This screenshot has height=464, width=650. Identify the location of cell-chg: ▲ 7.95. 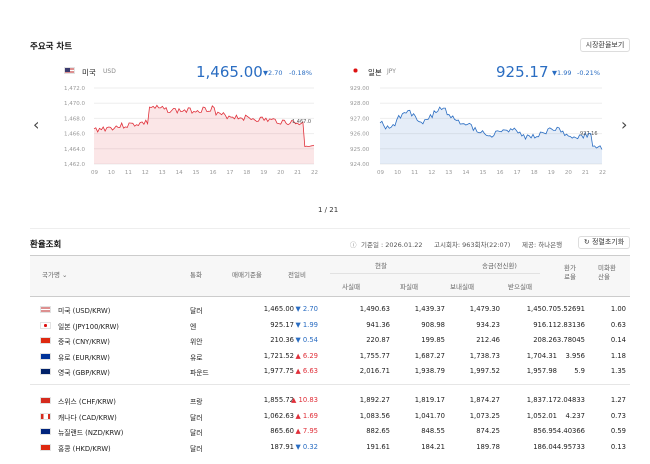
(306, 431).